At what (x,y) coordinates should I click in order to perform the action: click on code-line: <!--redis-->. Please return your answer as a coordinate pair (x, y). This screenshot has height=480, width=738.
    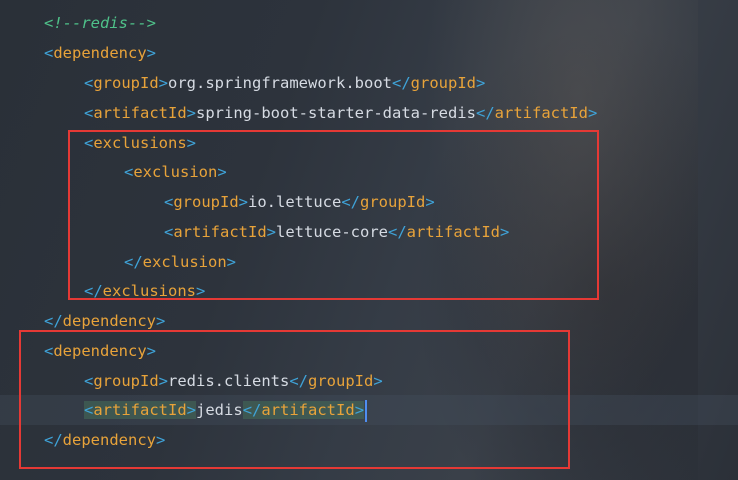
    Looking at the image, I should click on (369, 23).